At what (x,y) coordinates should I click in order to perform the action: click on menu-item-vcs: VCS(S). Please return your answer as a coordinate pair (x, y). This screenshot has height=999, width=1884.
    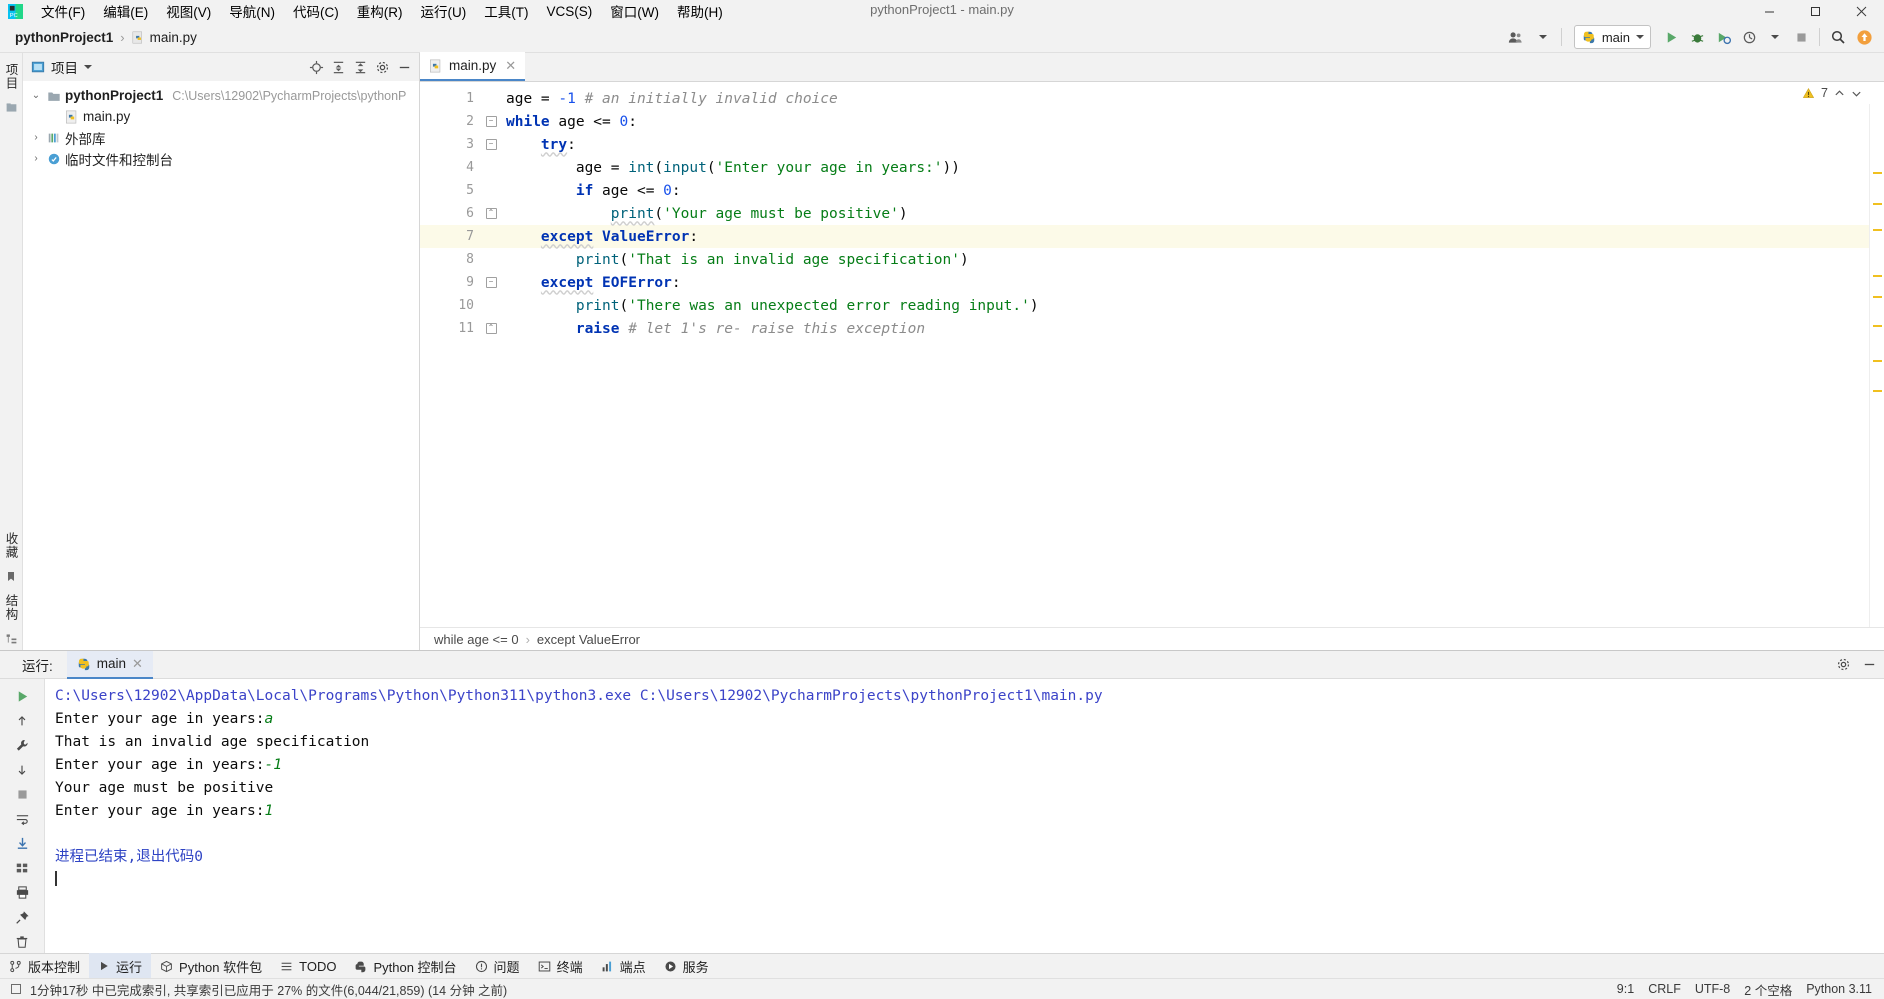
    Looking at the image, I should click on (570, 11).